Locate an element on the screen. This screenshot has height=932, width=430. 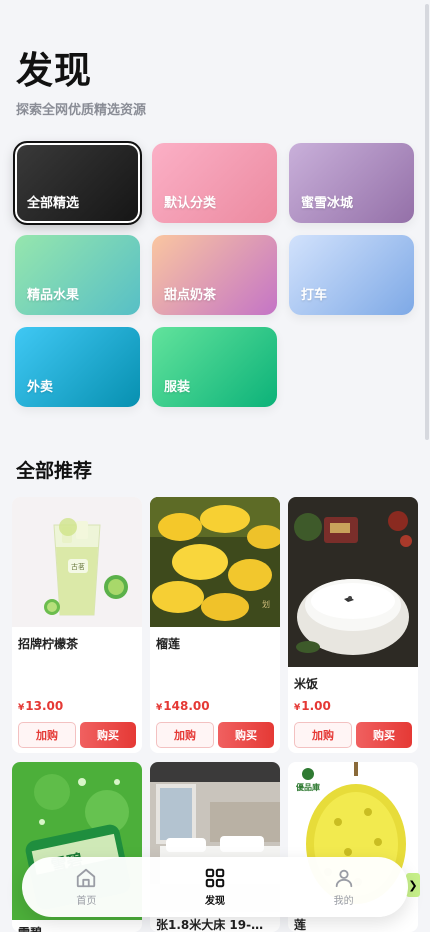
product-image: 古茗 is located at coordinates (77, 562).